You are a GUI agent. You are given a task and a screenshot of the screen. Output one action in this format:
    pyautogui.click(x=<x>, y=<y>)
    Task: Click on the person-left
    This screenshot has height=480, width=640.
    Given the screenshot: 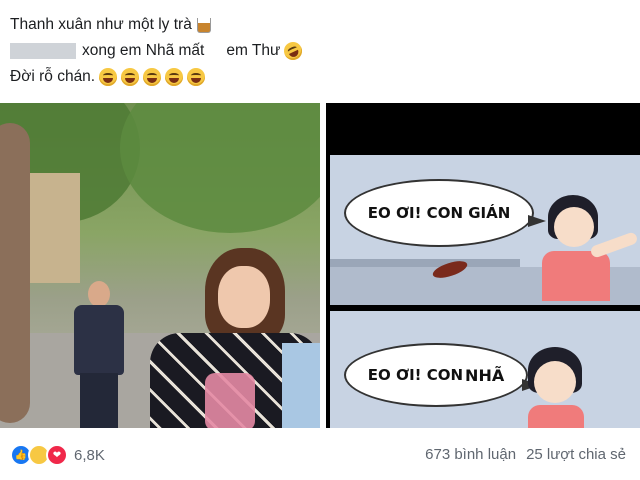 What is the action you would take?
    pyautogui.click(x=15, y=273)
    